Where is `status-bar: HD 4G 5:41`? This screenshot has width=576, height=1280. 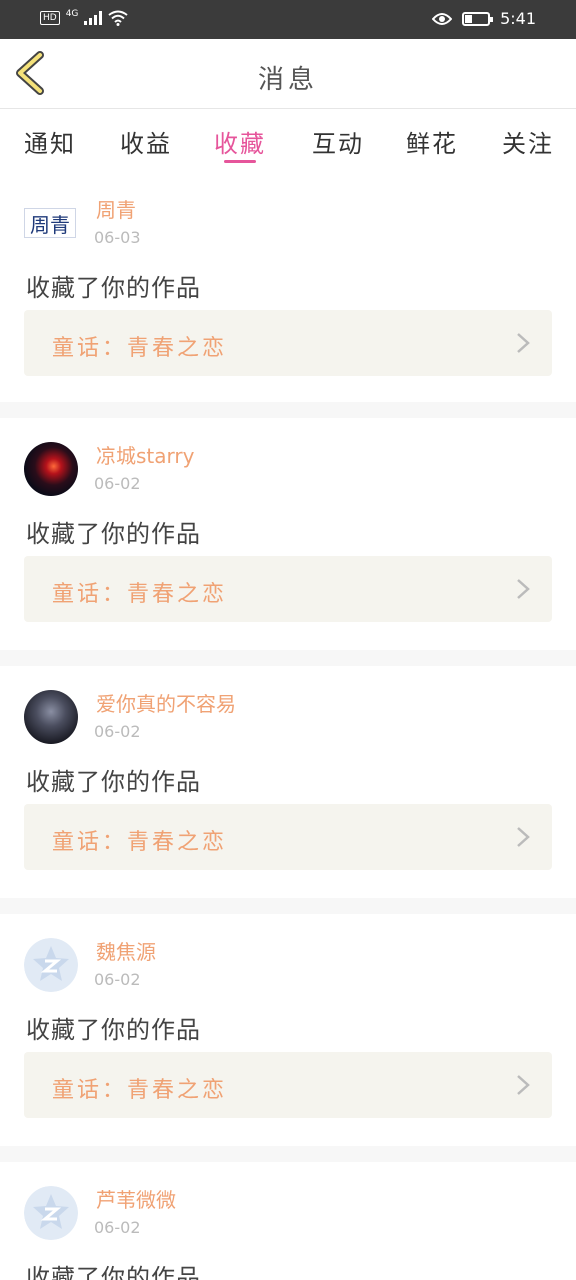 status-bar: HD 4G 5:41 is located at coordinates (288, 19).